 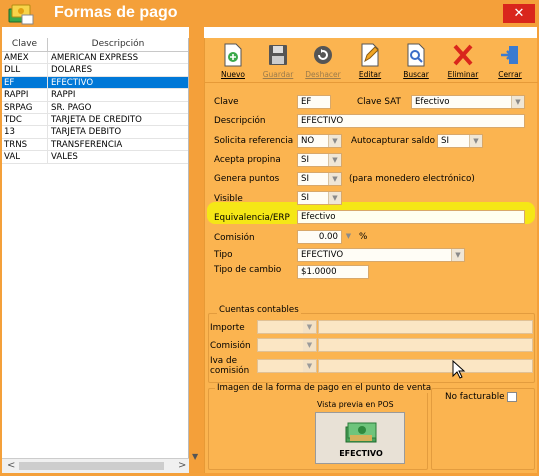 What do you see at coordinates (445, 141) in the screenshot?
I see `autocapturar-saldo-value: SI` at bounding box center [445, 141].